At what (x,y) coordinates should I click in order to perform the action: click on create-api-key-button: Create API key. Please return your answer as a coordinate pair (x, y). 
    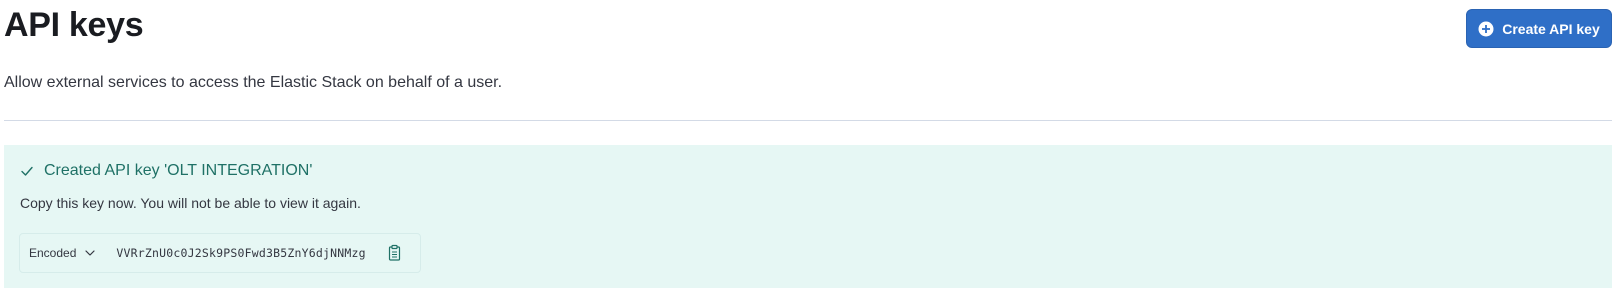
    Looking at the image, I should click on (1539, 28).